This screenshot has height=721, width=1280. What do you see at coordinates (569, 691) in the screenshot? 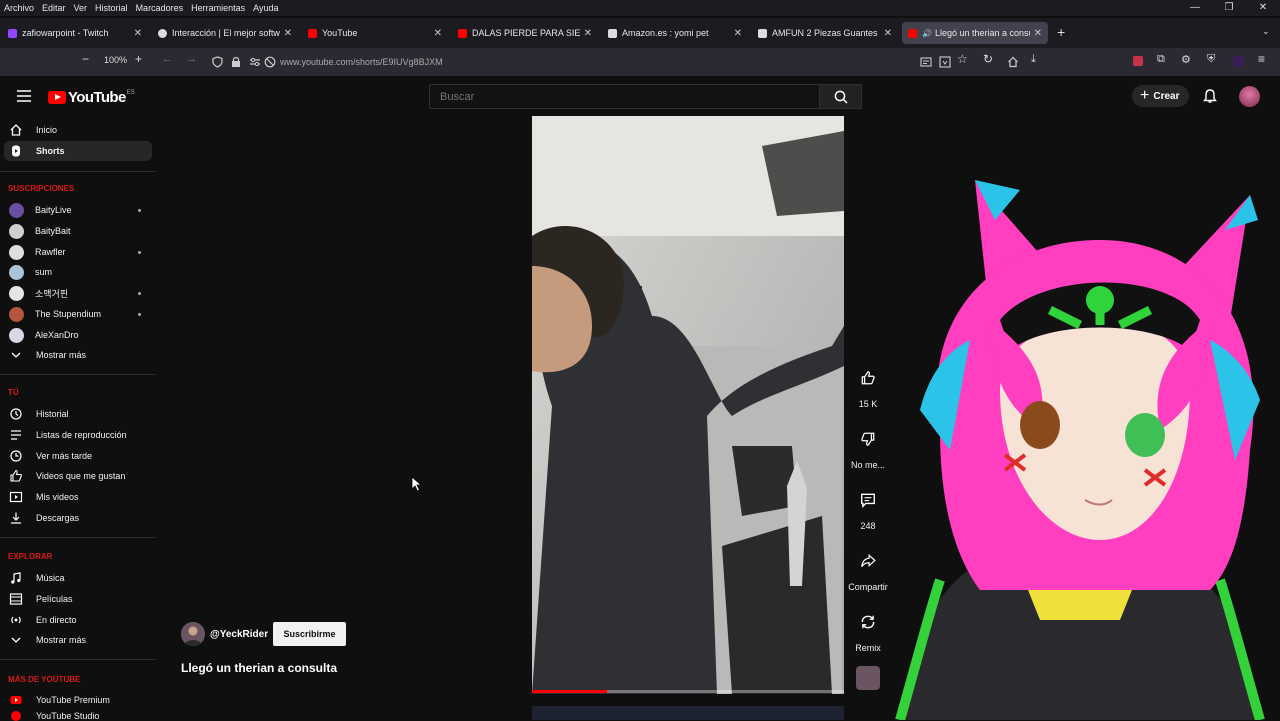
I see `video-progress-fill` at bounding box center [569, 691].